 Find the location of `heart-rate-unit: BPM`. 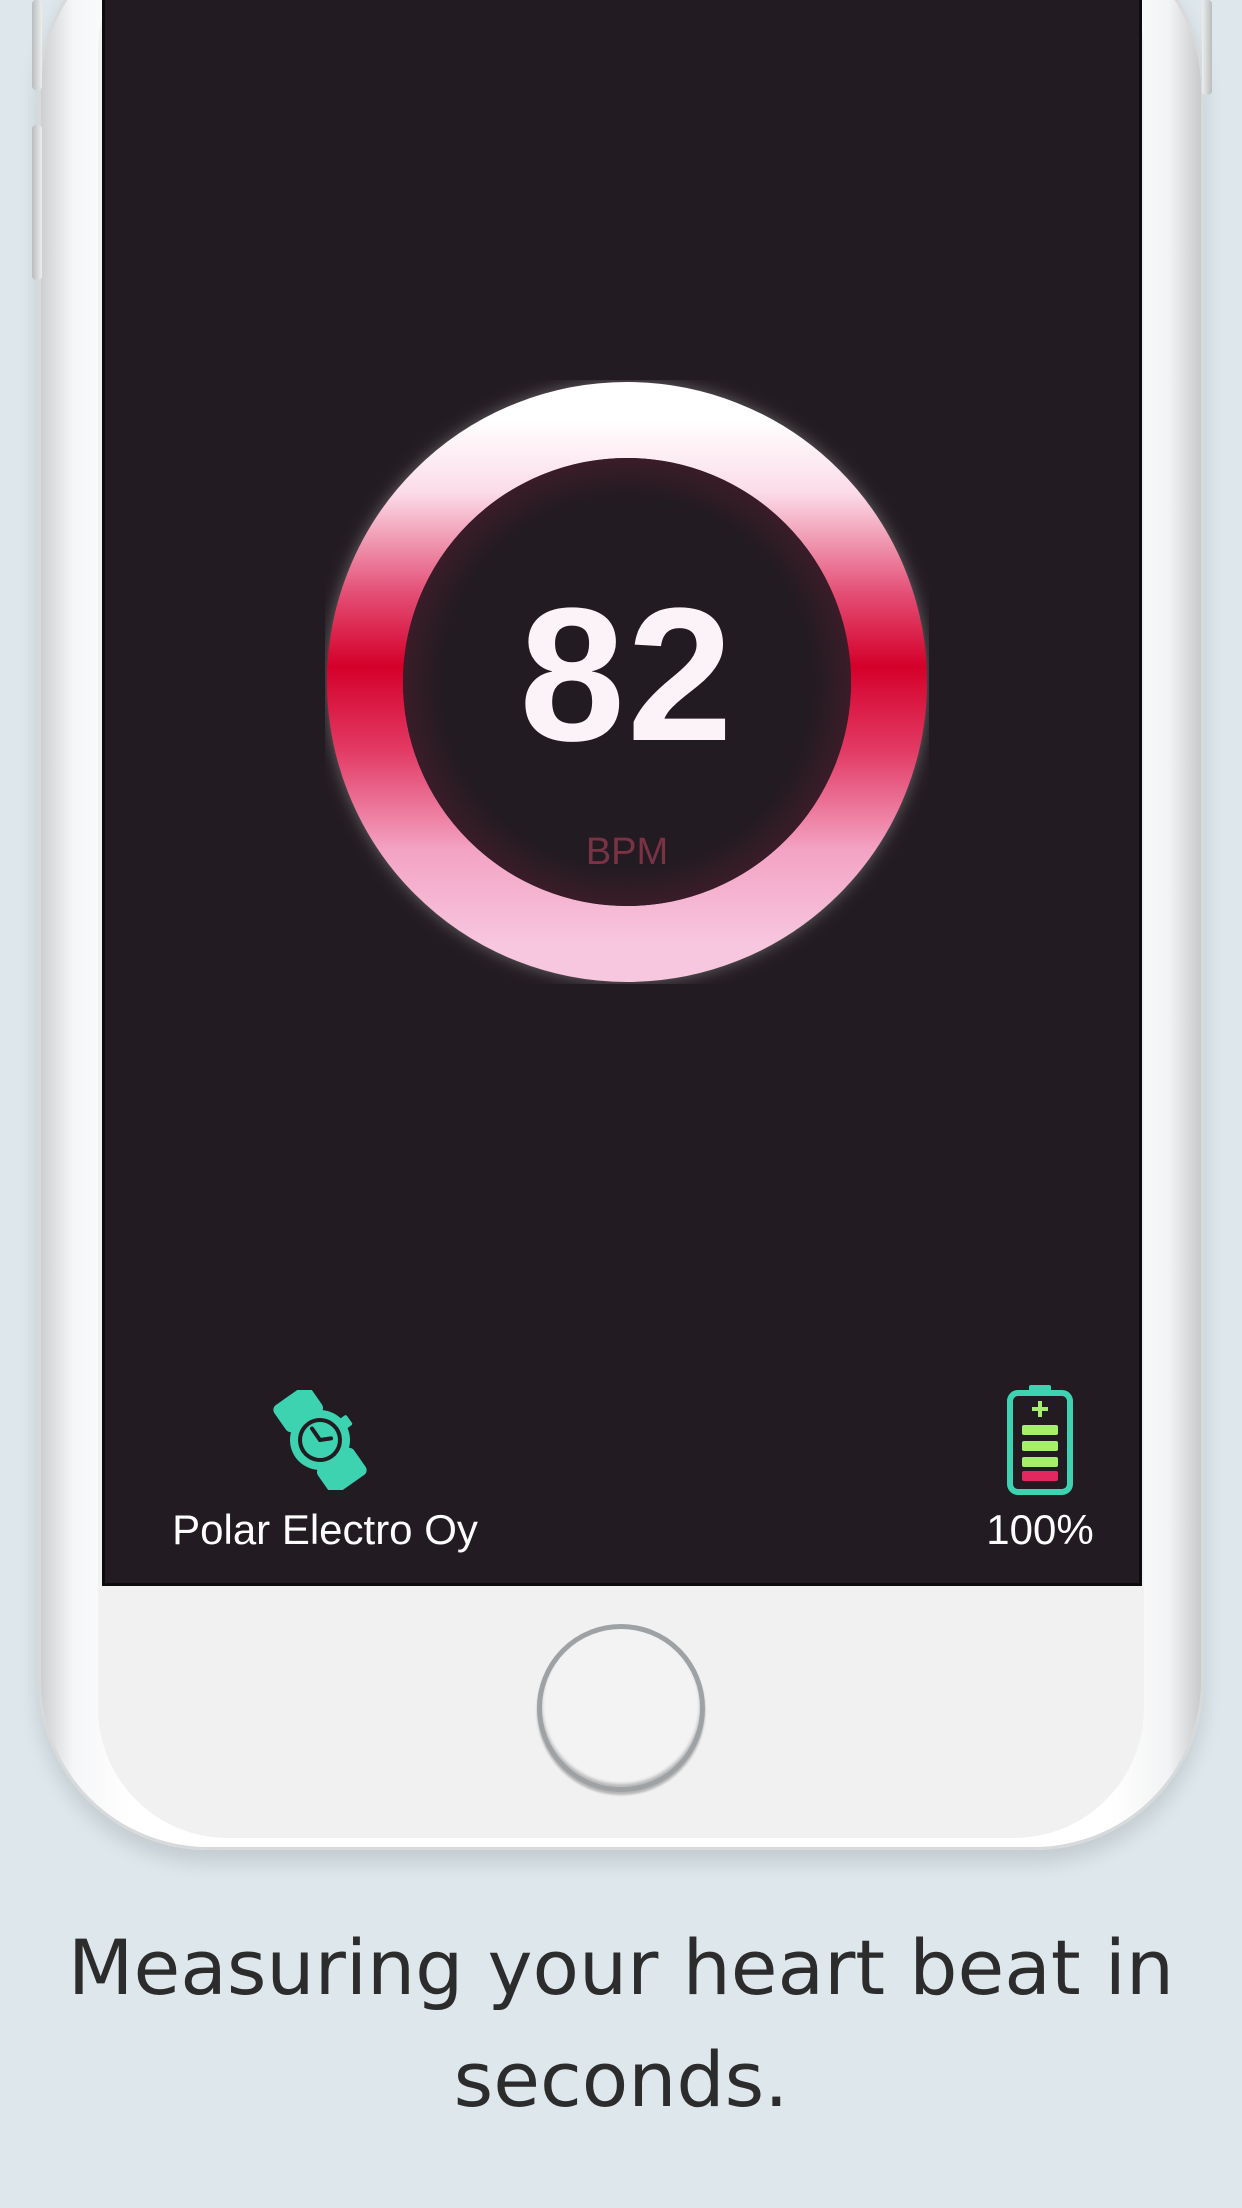

heart-rate-unit: BPM is located at coordinates (627, 852).